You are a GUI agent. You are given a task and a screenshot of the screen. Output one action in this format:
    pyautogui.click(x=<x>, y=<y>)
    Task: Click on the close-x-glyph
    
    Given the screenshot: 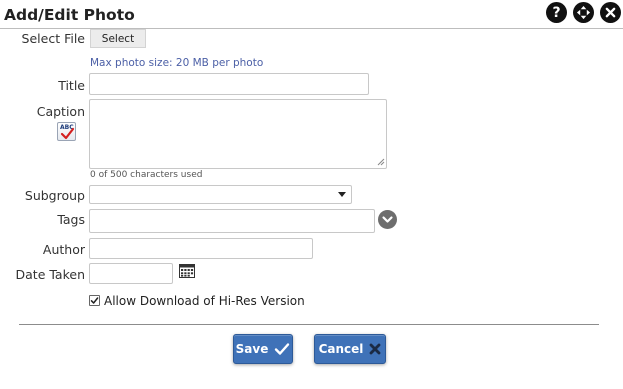 What is the action you would take?
    pyautogui.click(x=610, y=12)
    